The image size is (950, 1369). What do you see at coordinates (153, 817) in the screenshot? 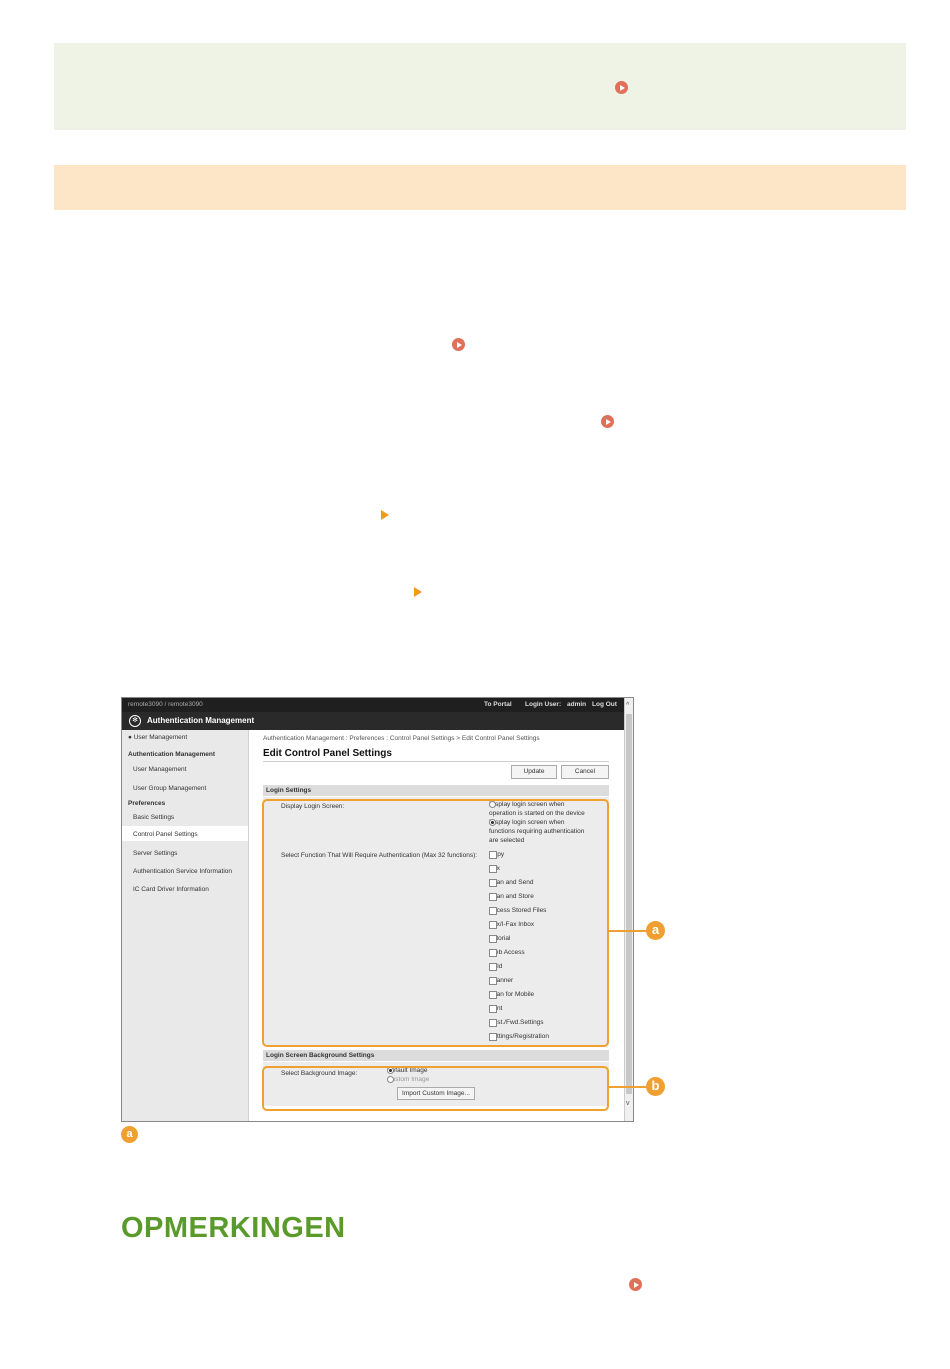
I see `sidebar-item-basic: Basic Settings` at bounding box center [153, 817].